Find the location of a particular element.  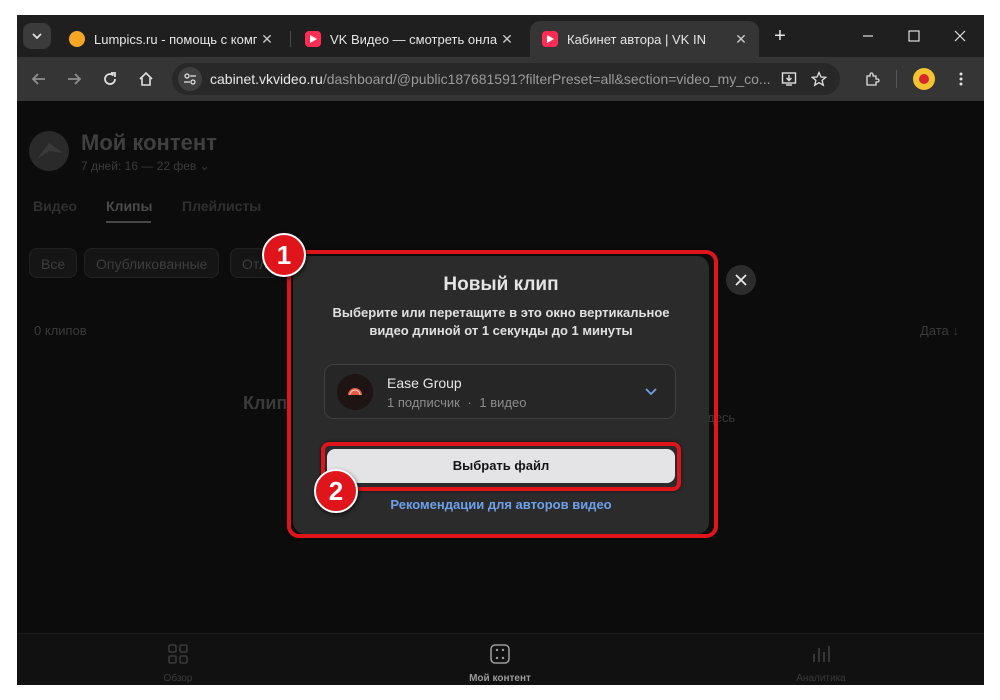

selected-tab-underline is located at coordinates (128, 222).